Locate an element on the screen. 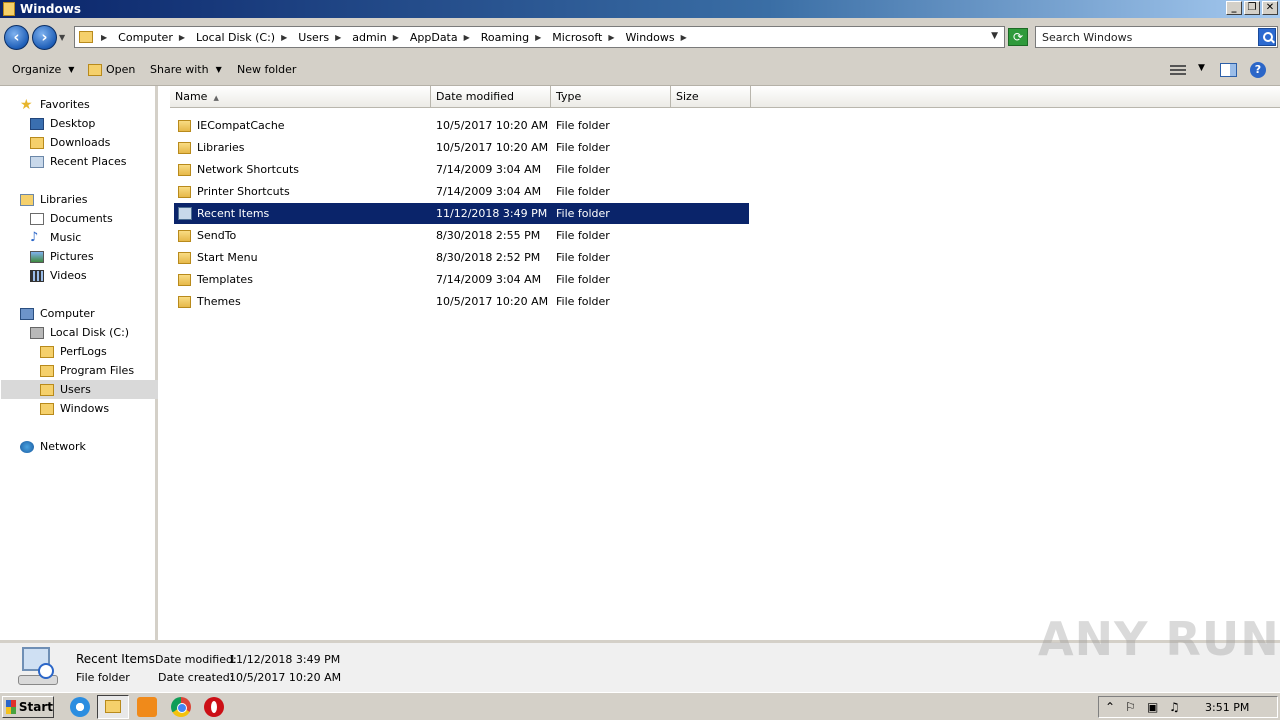  nav-favorites: ★ Favorites is located at coordinates (98, 104).